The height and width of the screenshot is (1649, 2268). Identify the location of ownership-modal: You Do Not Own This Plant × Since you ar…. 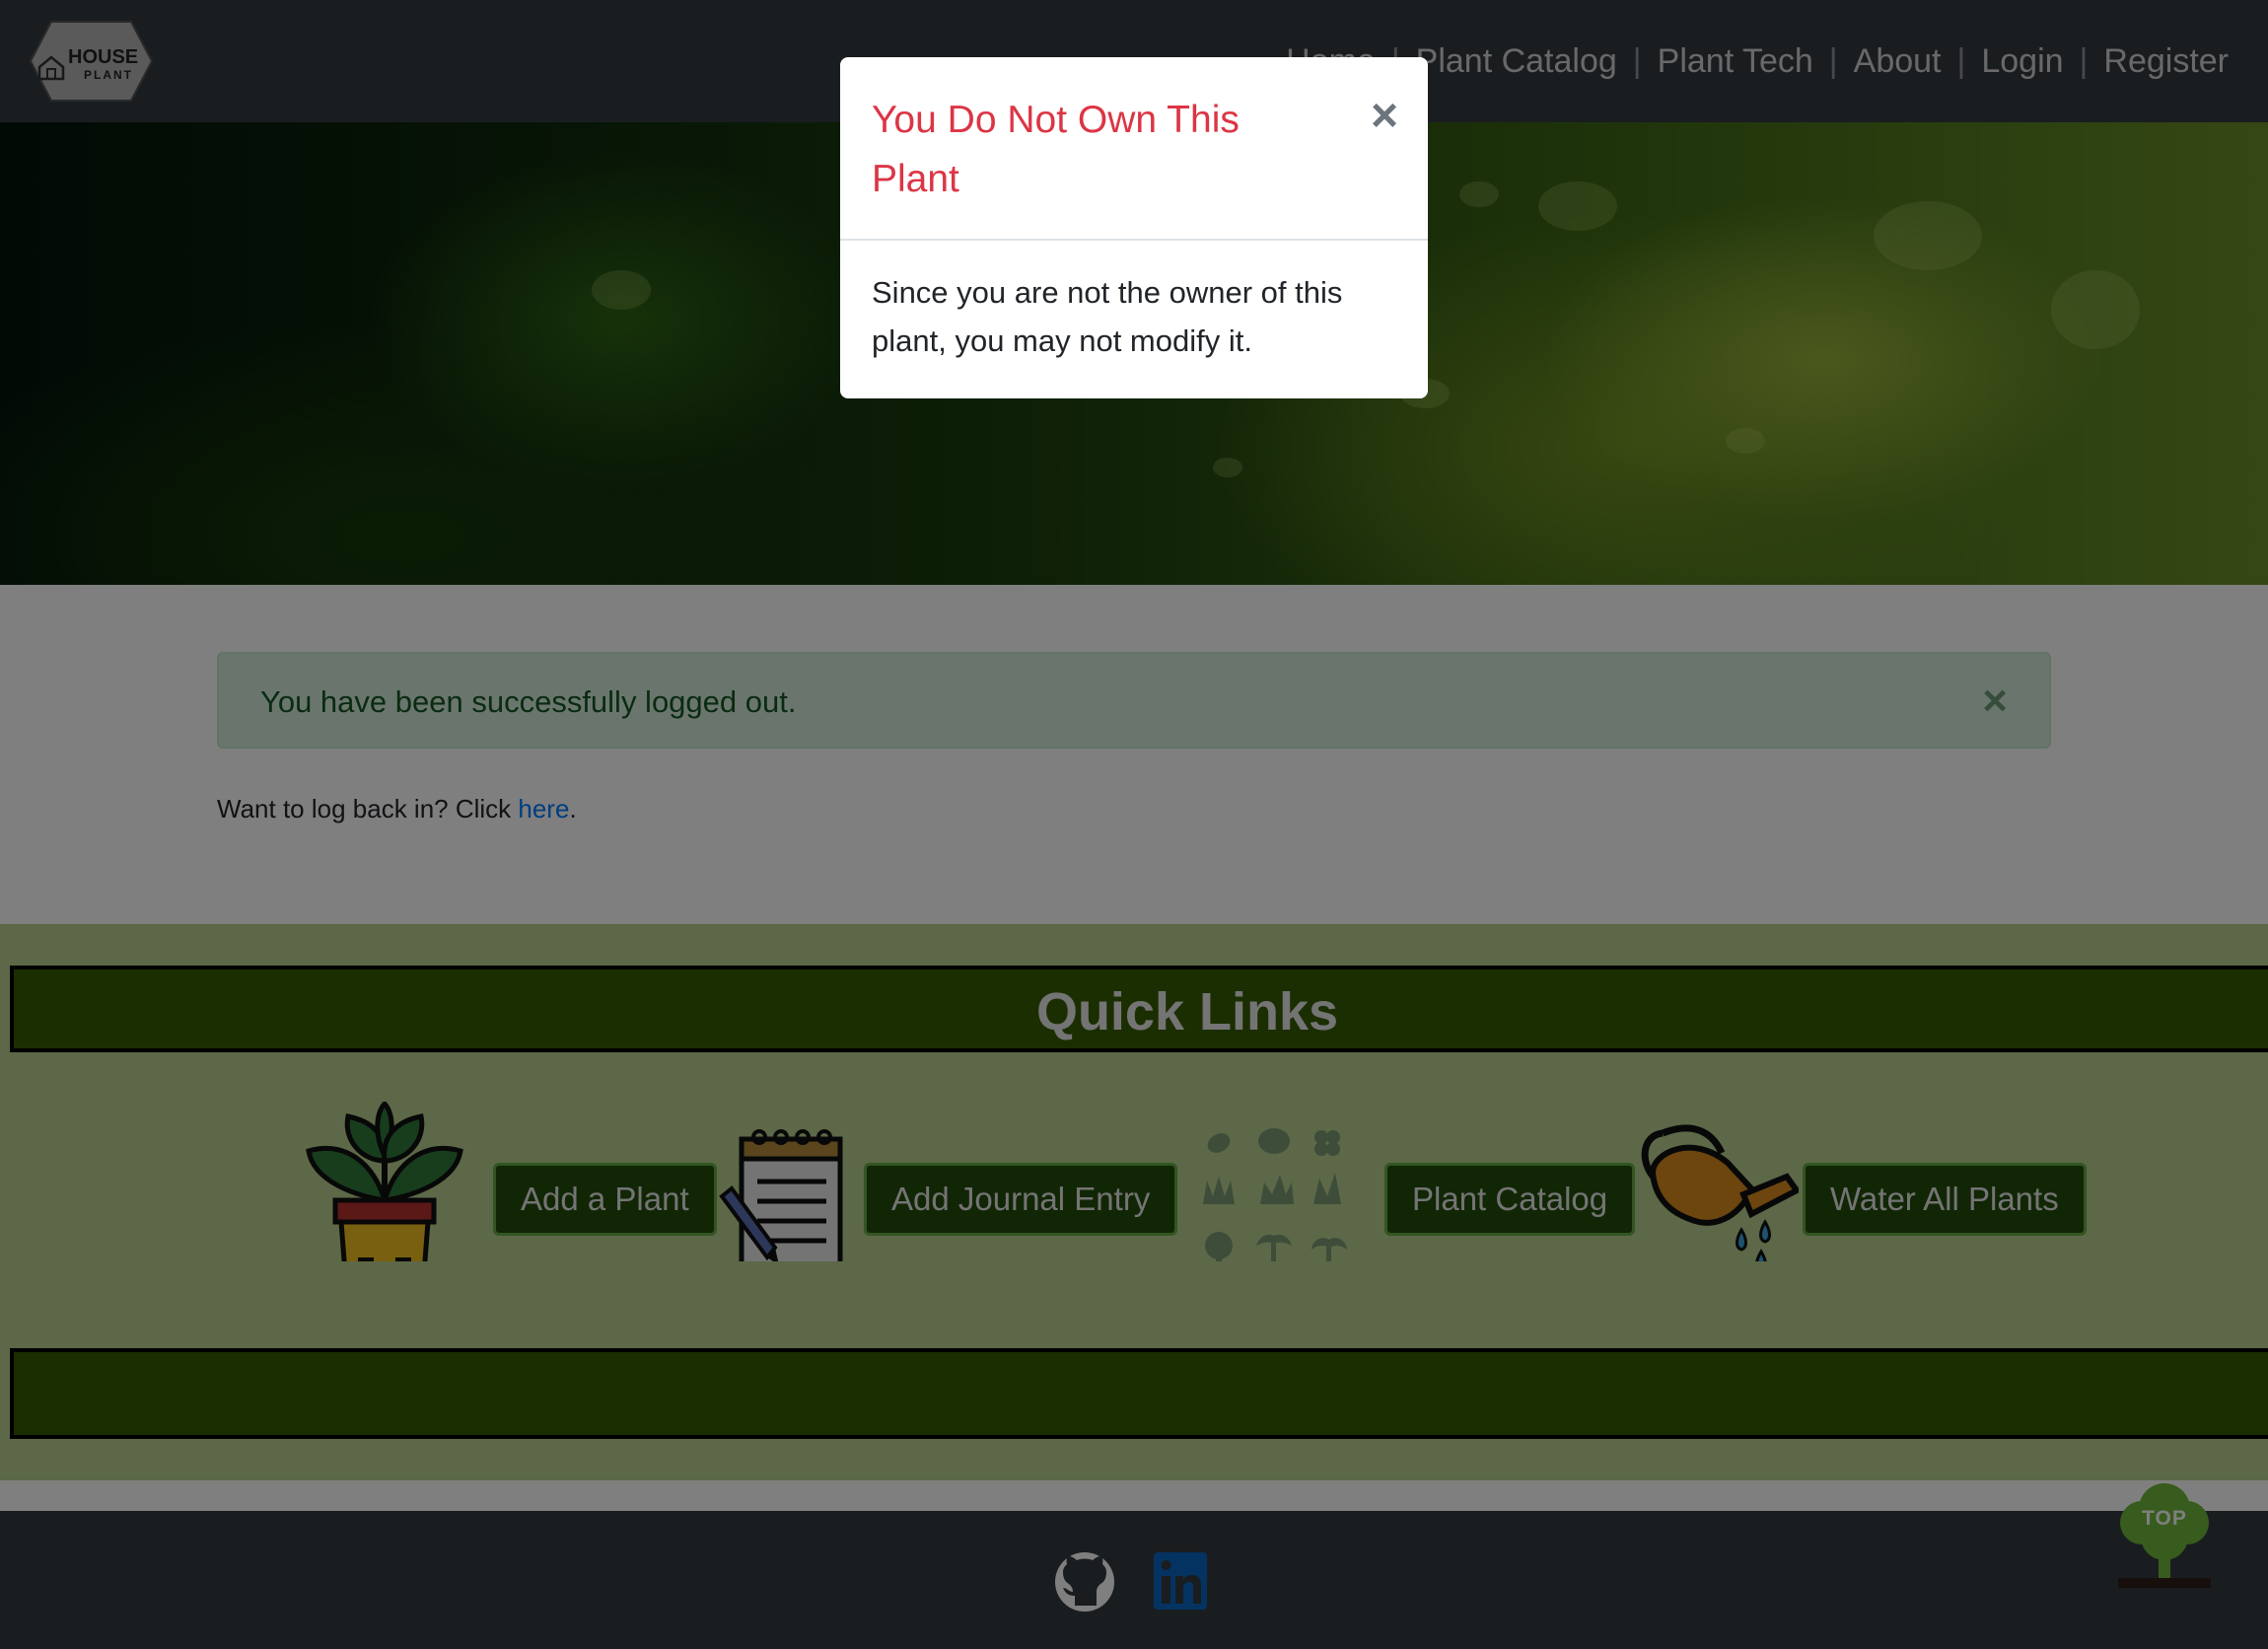
(1134, 227).